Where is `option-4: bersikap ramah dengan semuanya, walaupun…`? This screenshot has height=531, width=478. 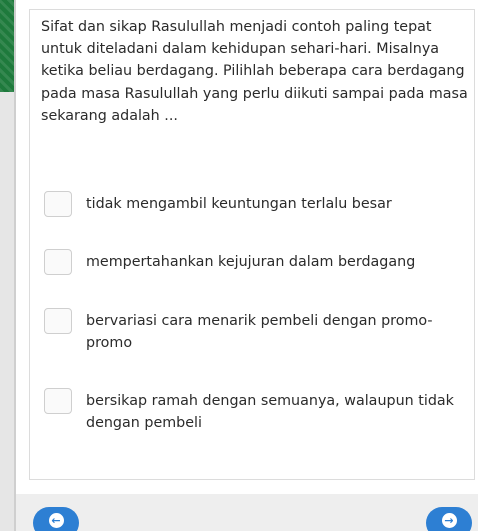
option-4: bersikap ramah dengan semuanya, walaupun… is located at coordinates (254, 411).